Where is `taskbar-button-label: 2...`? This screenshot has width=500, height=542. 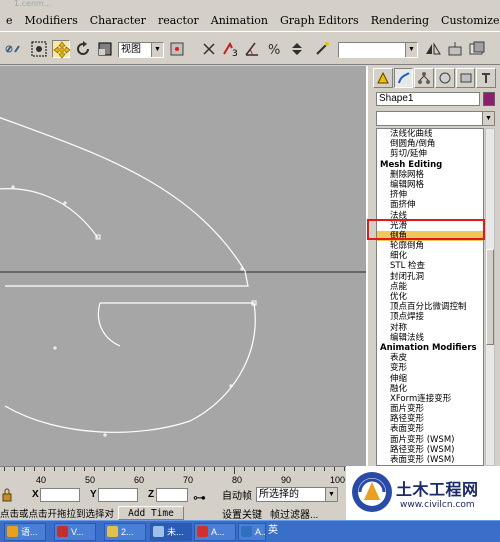
taskbar-button-label: 2... is located at coordinates (127, 532).